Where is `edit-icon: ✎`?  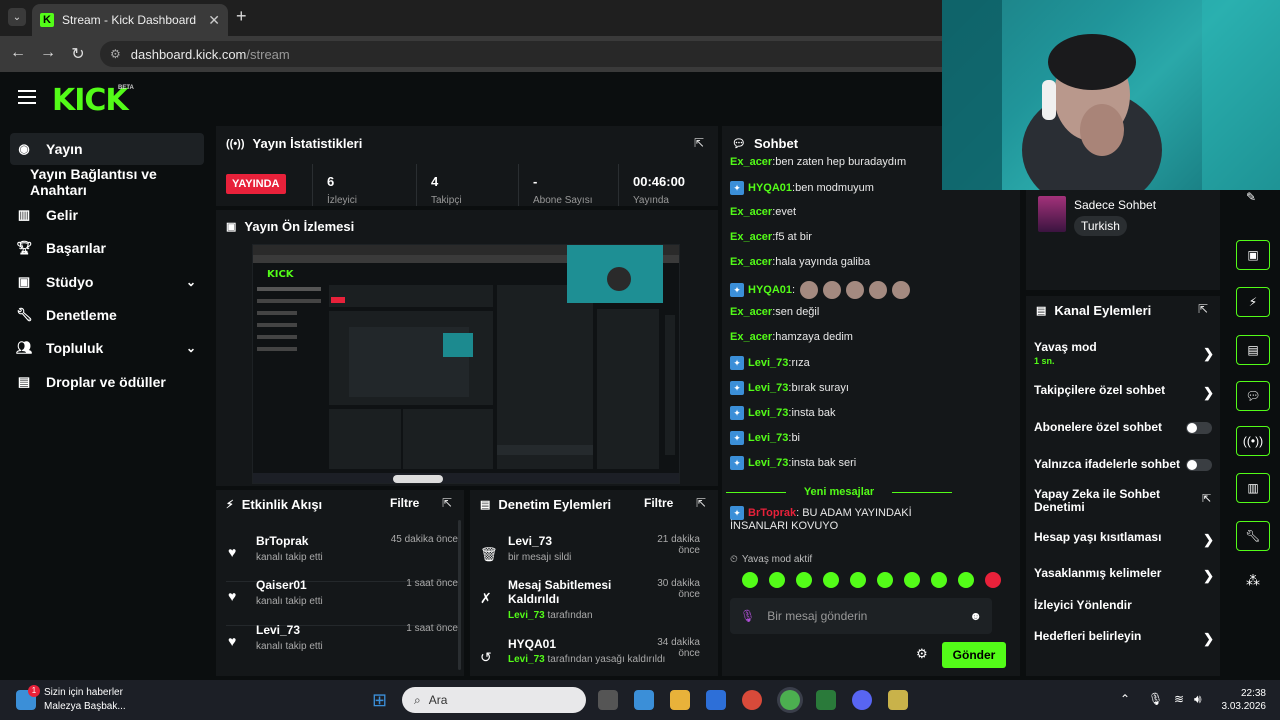 edit-icon: ✎ is located at coordinates (1251, 197).